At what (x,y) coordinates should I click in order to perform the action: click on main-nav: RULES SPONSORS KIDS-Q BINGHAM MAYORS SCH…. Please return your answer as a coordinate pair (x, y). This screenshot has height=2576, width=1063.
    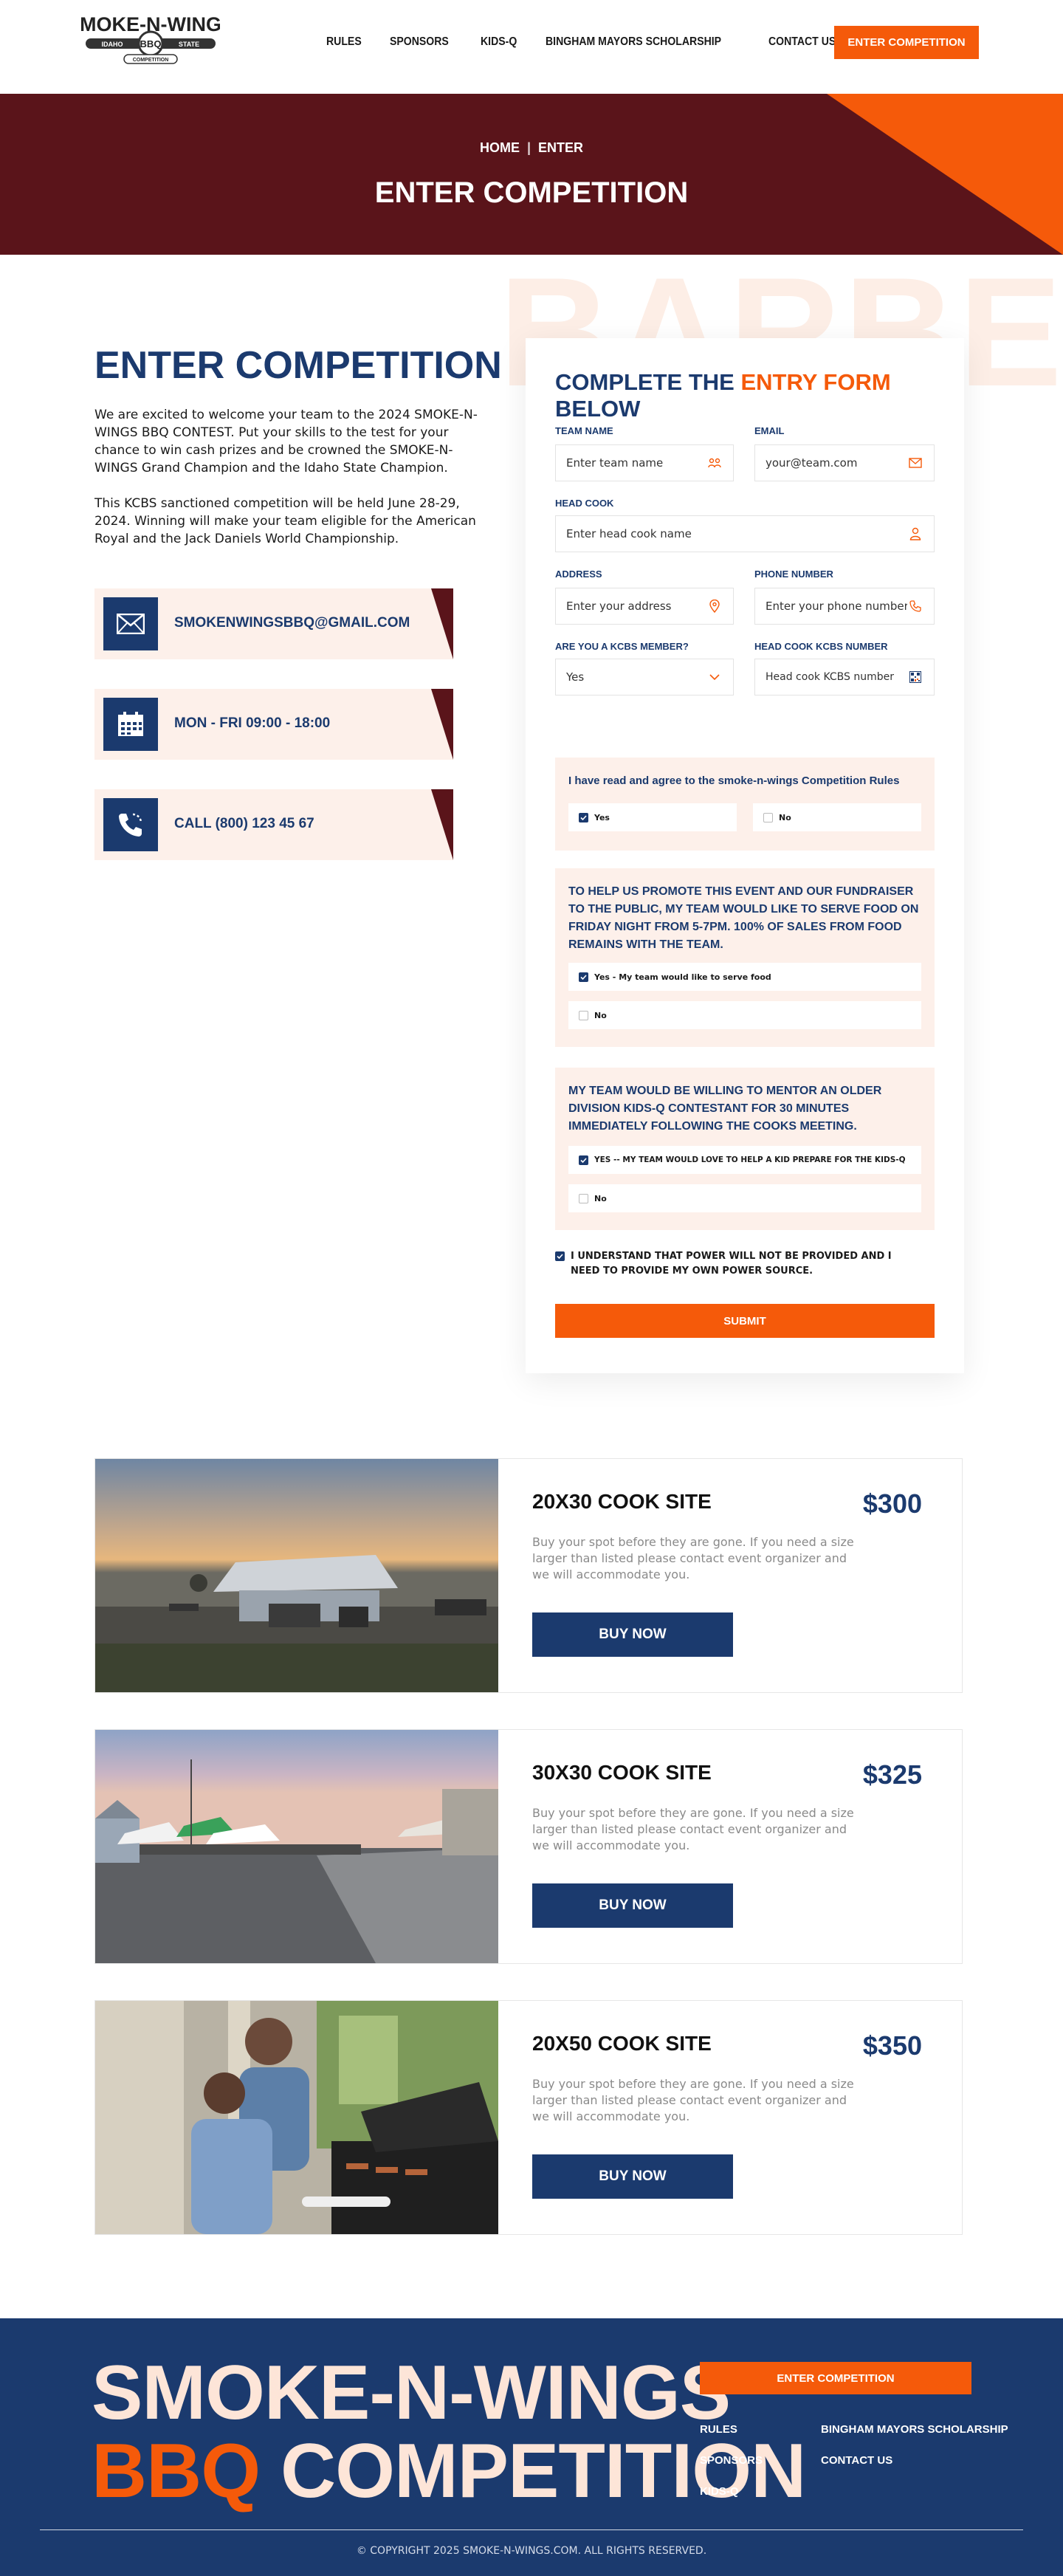
    Looking at the image, I should click on (598, 42).